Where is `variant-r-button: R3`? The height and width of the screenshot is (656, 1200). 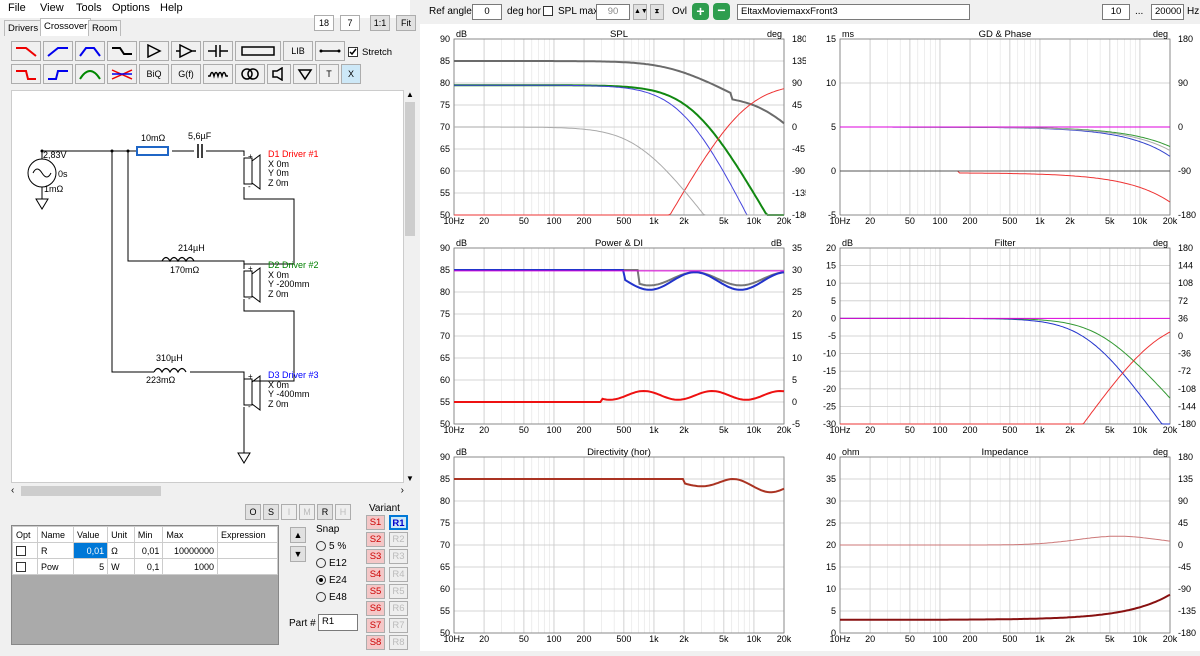 variant-r-button: R3 is located at coordinates (398, 557).